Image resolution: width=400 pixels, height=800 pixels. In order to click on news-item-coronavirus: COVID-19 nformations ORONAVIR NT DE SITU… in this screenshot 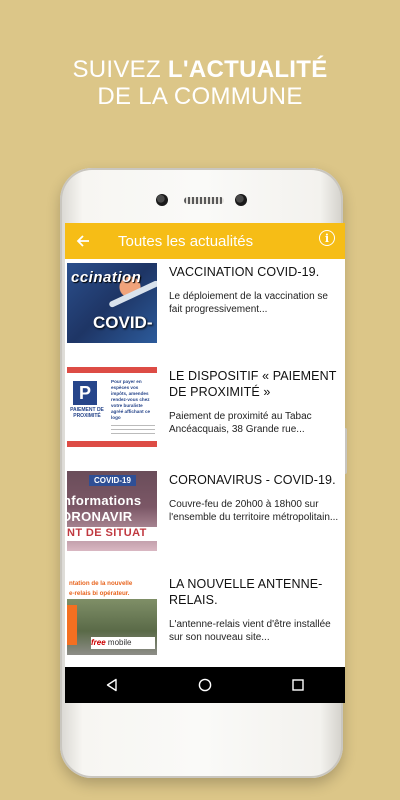, I will do `click(205, 523)`.